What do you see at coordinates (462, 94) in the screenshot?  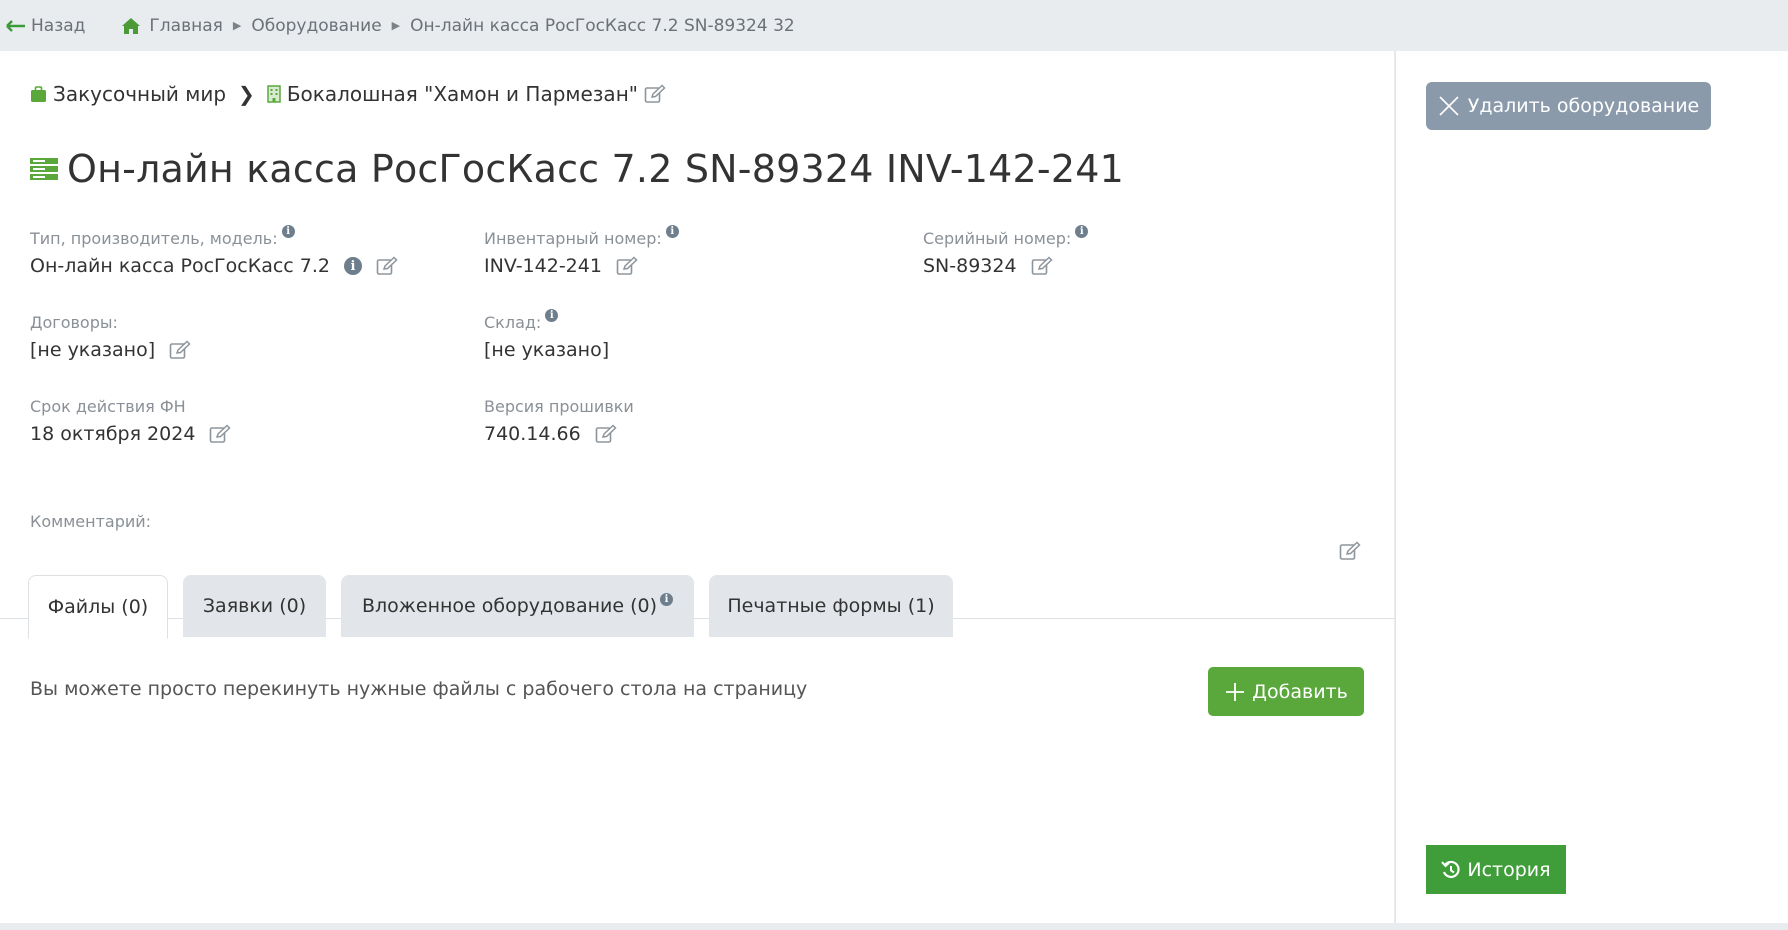 I see `object-link: Бокалошная "Хамон и Пармезан"` at bounding box center [462, 94].